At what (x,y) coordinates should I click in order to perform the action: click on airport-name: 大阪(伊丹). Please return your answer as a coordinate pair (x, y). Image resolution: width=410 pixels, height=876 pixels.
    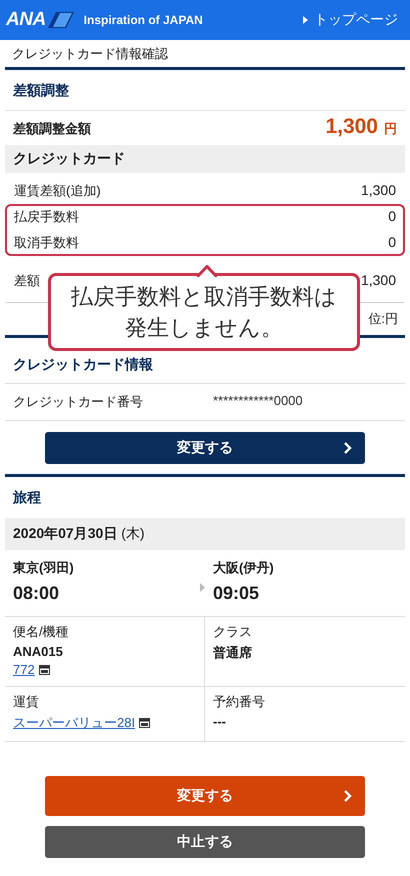
    Looking at the image, I should click on (244, 568).